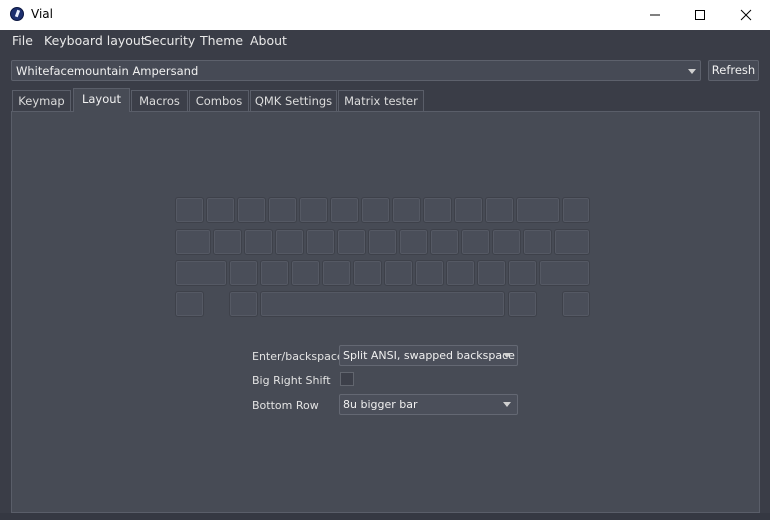 The height and width of the screenshot is (520, 770). I want to click on menu-security: Security, so click(169, 40).